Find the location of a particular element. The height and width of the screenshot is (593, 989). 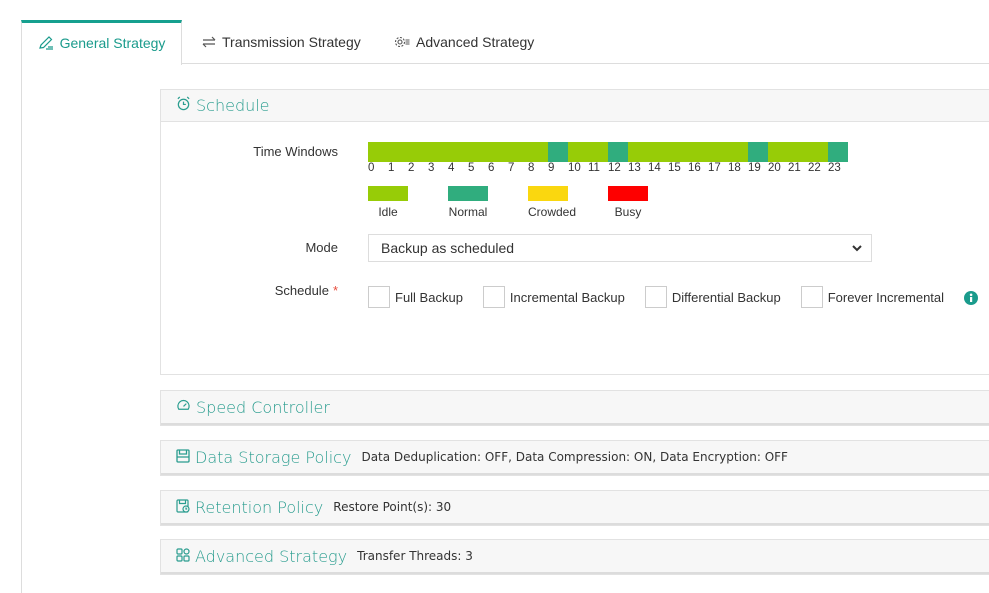

time-windows-legend: Idle Normal Crowded Busy is located at coordinates (528, 202).